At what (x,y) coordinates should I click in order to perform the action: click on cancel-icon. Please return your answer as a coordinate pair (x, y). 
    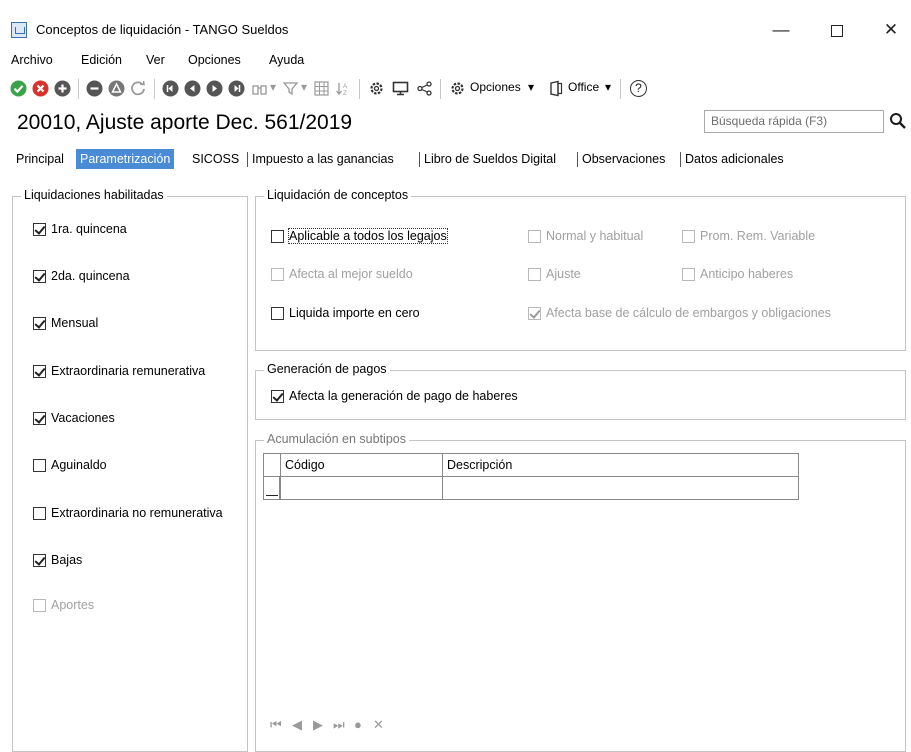
    Looking at the image, I should click on (40, 88).